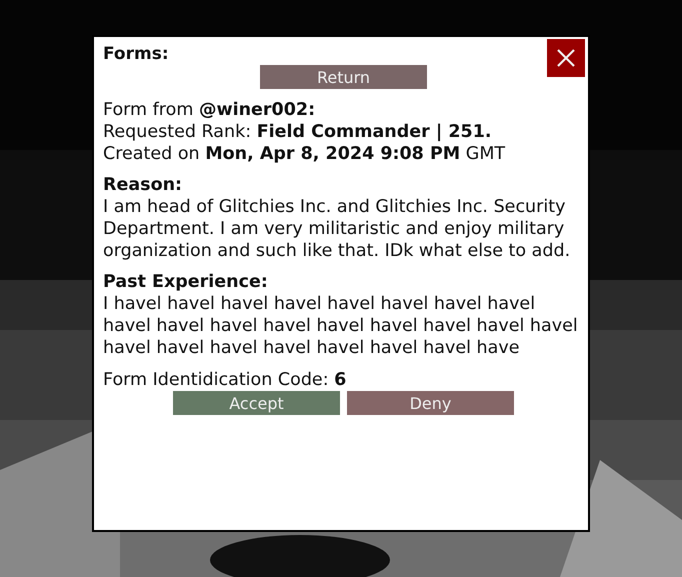 The height and width of the screenshot is (577, 682). Describe the element at coordinates (136, 54) in the screenshot. I see `panel-title: Forms:` at that location.